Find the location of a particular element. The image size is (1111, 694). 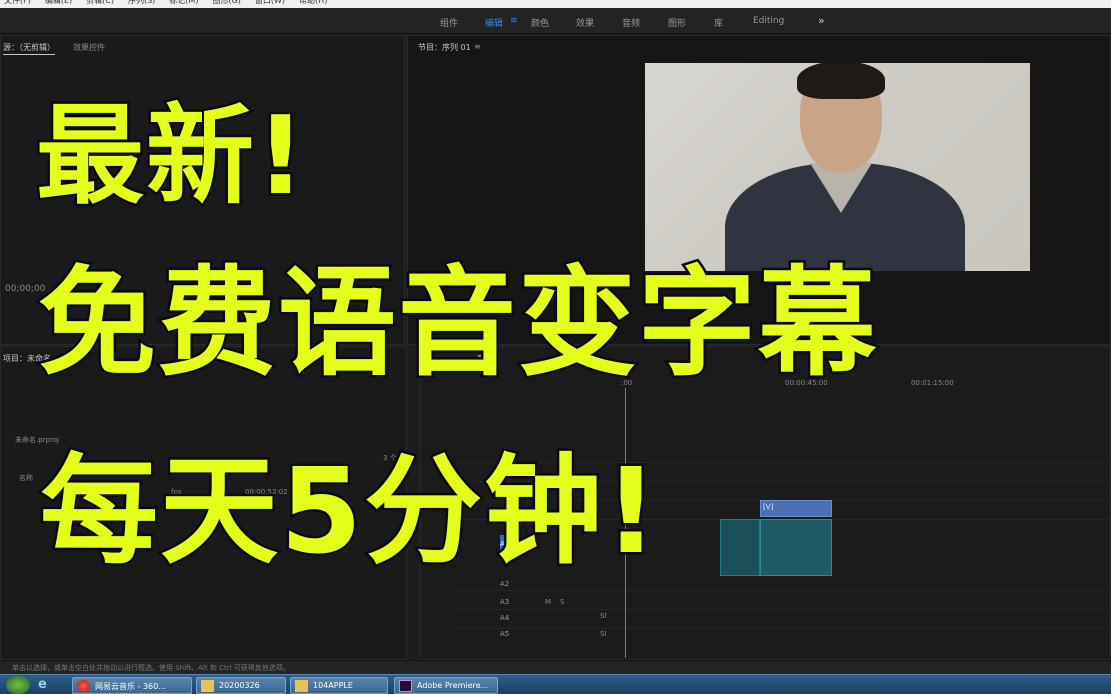

sync-lock-a5: SI is located at coordinates (603, 634).